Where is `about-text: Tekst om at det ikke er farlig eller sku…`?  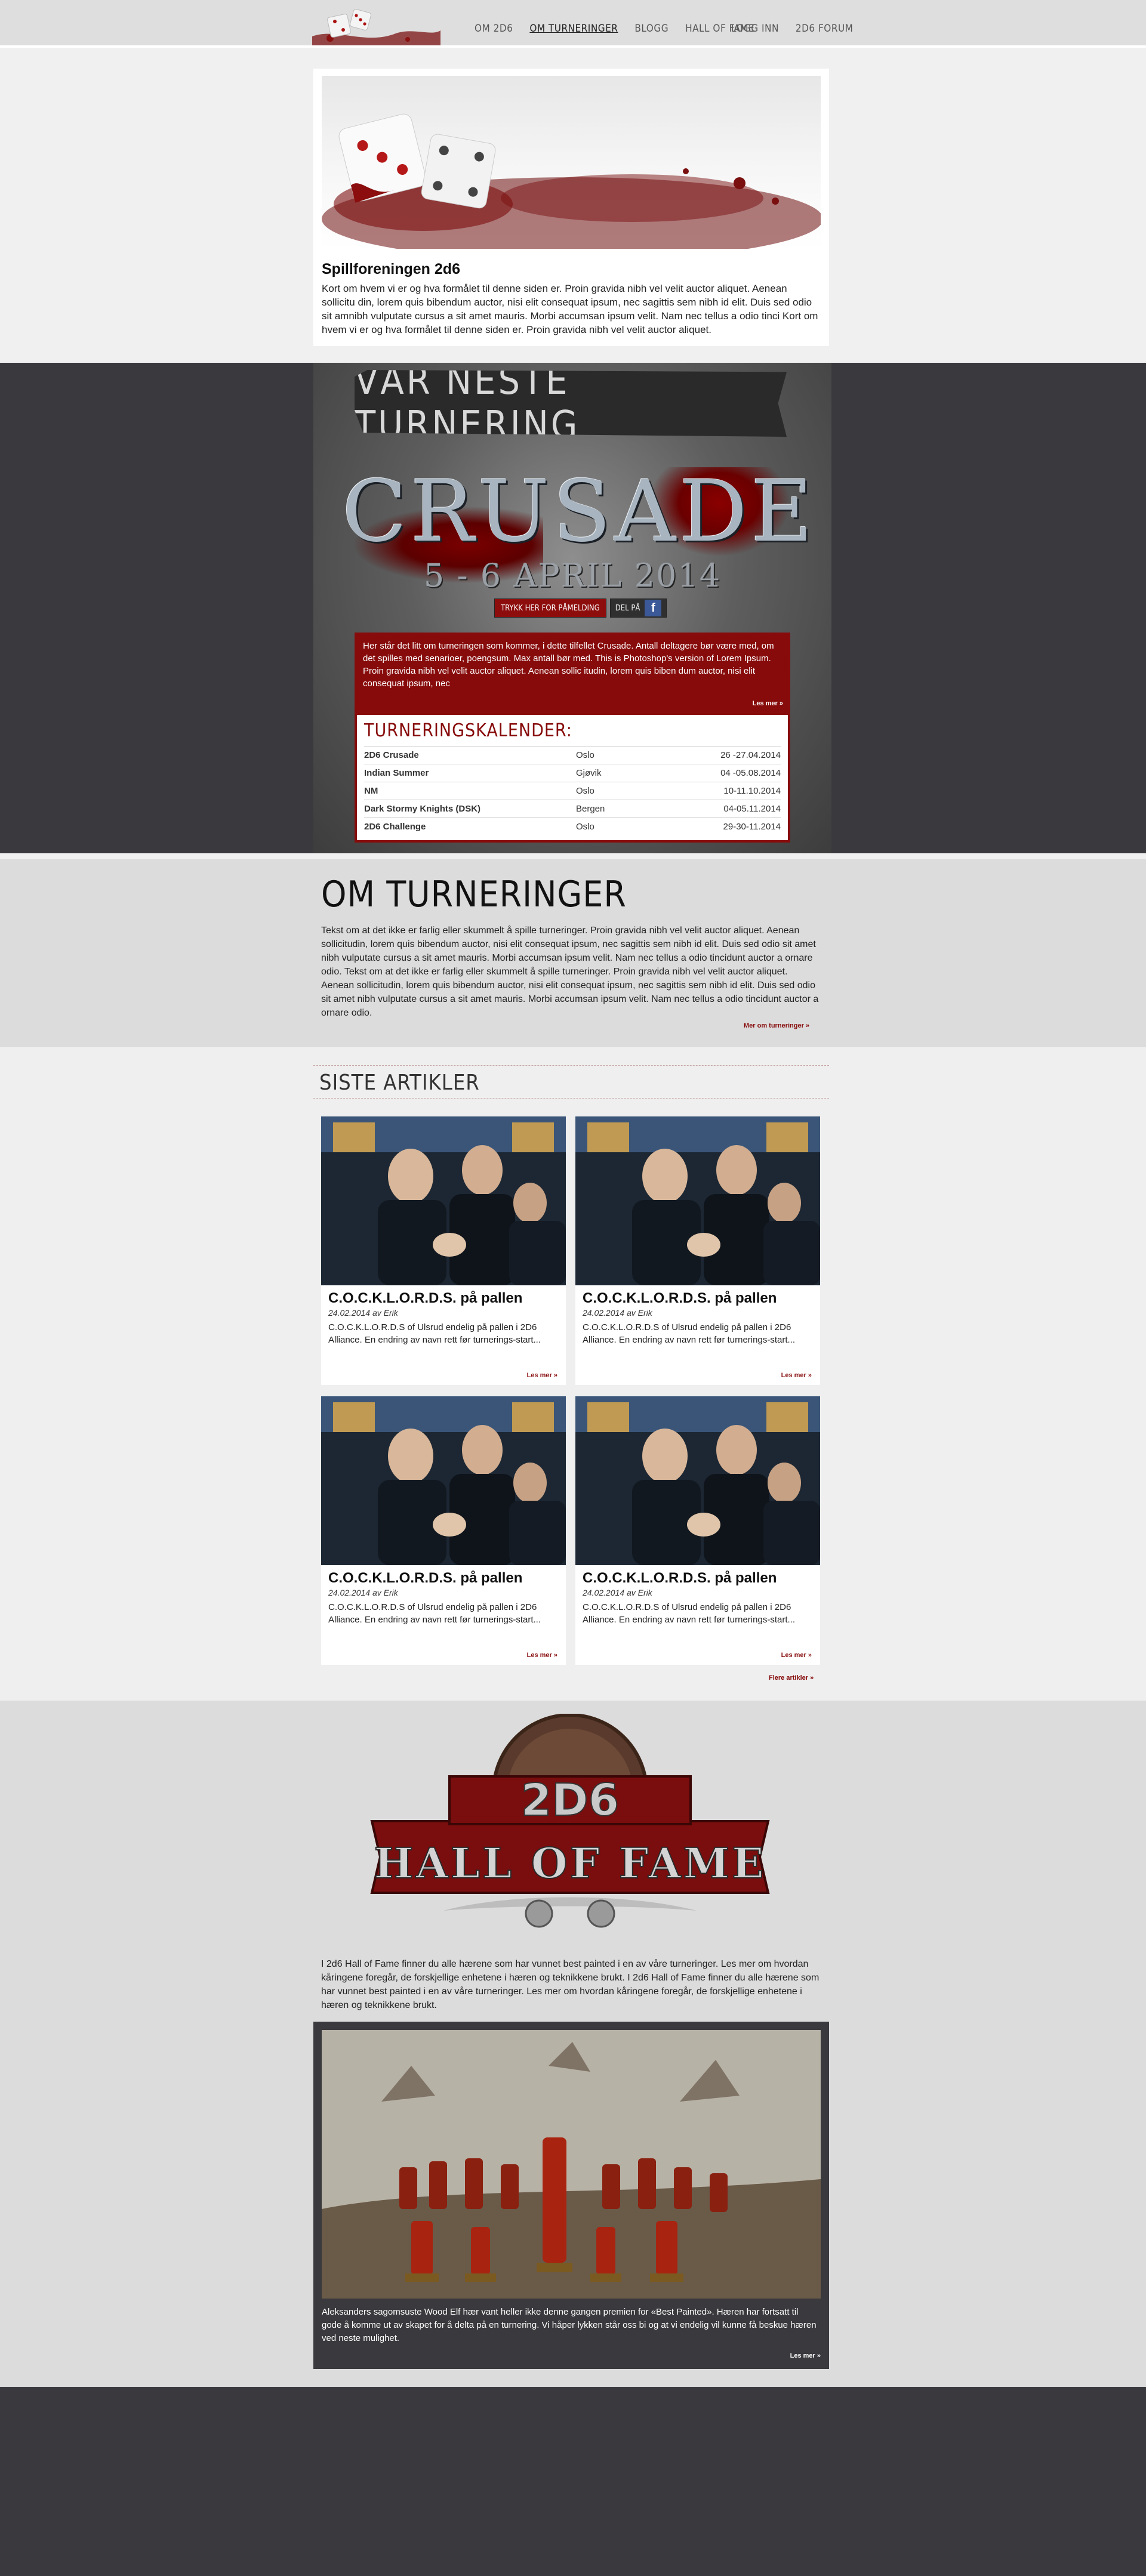 about-text: Tekst om at det ikke er farlig eller sku… is located at coordinates (570, 972).